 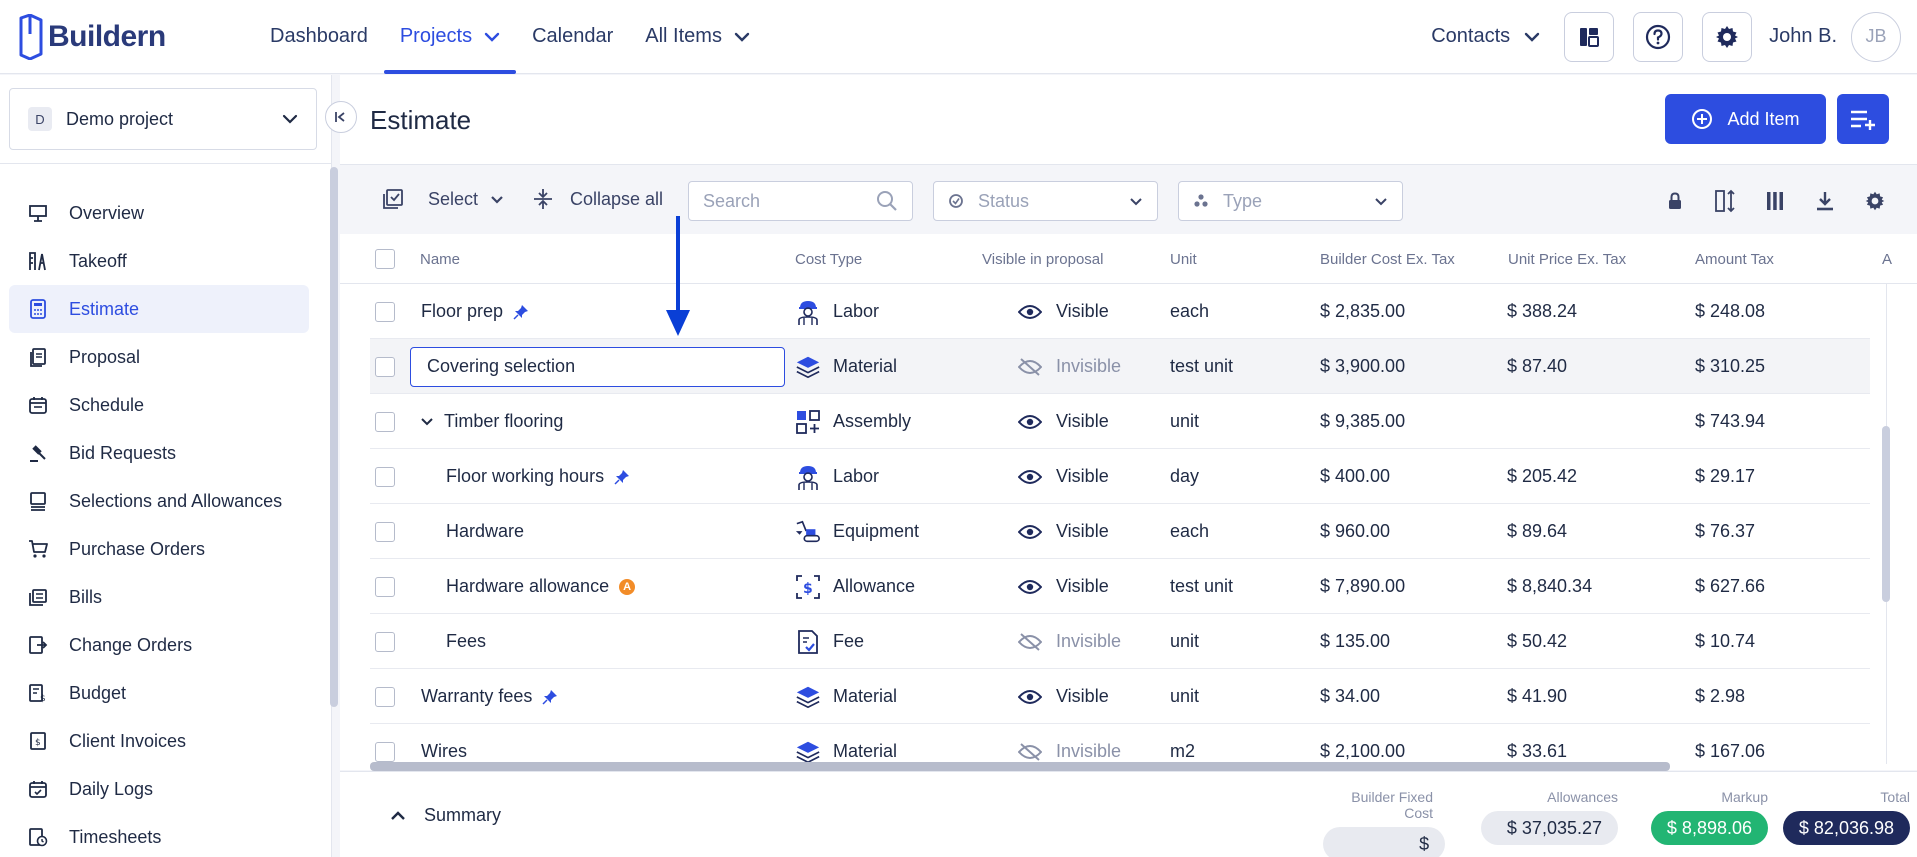 I want to click on item-name: Timber flooring, so click(x=503, y=421).